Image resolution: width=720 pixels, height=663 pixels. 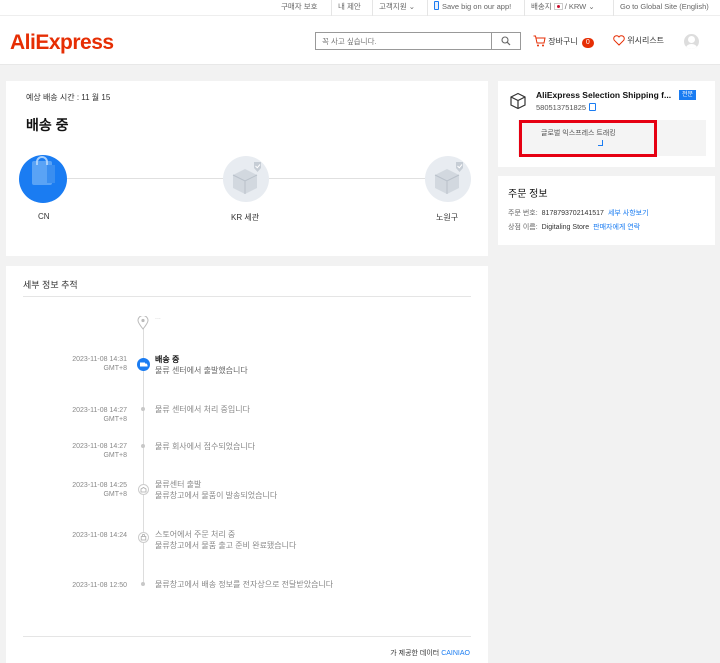 What do you see at coordinates (68, 97) in the screenshot?
I see `estimated-delivery: 예상 배송 시간 : 11 월 15` at bounding box center [68, 97].